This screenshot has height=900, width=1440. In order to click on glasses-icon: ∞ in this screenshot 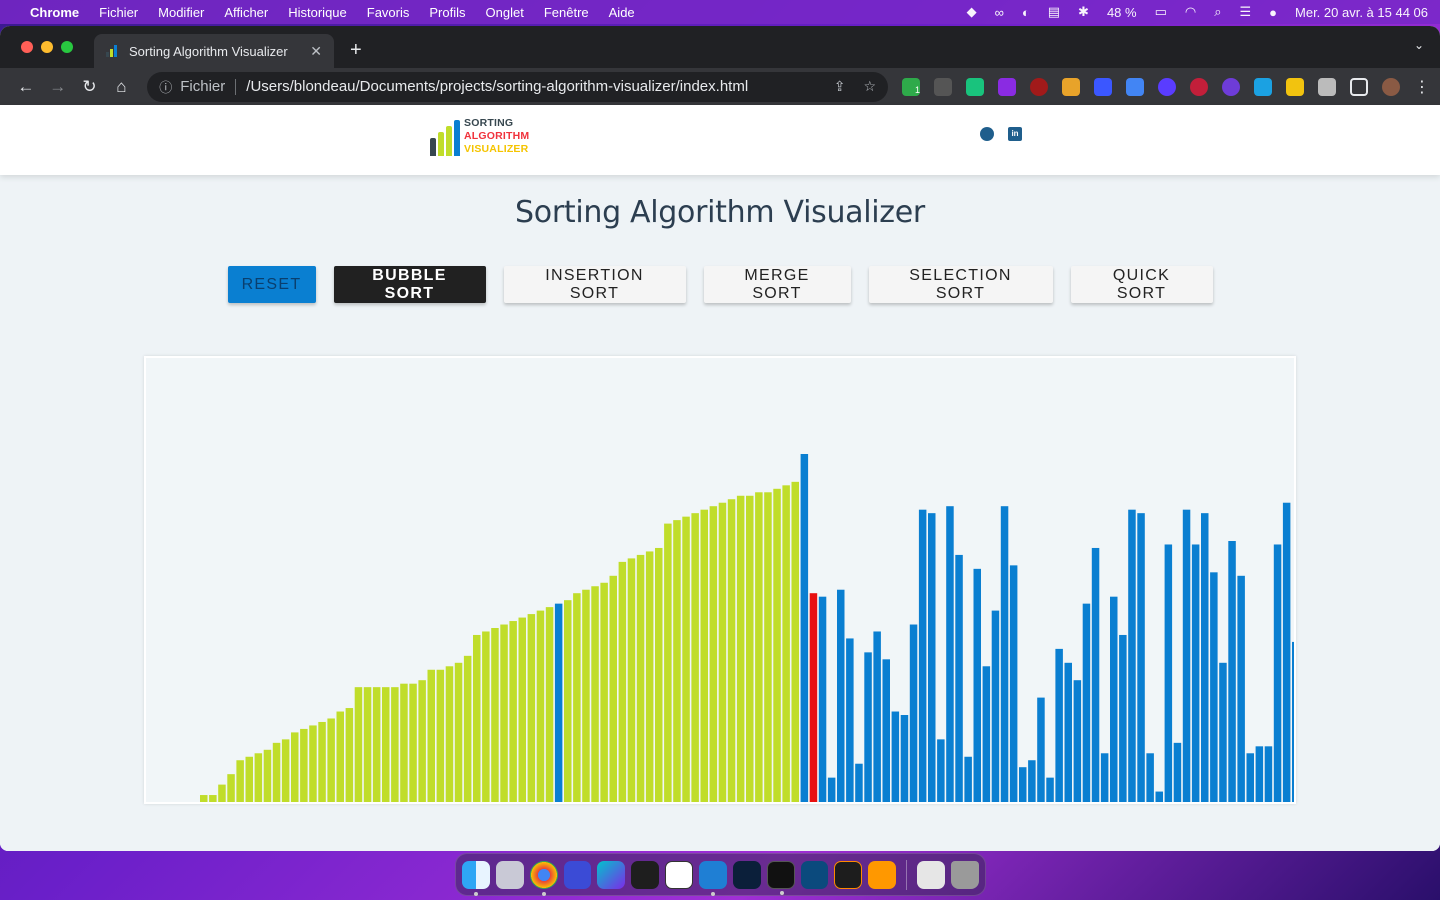, I will do `click(999, 12)`.